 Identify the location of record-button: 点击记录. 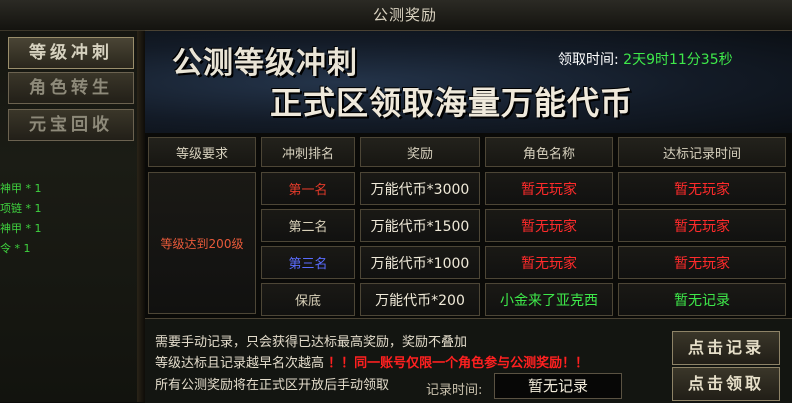
(726, 348).